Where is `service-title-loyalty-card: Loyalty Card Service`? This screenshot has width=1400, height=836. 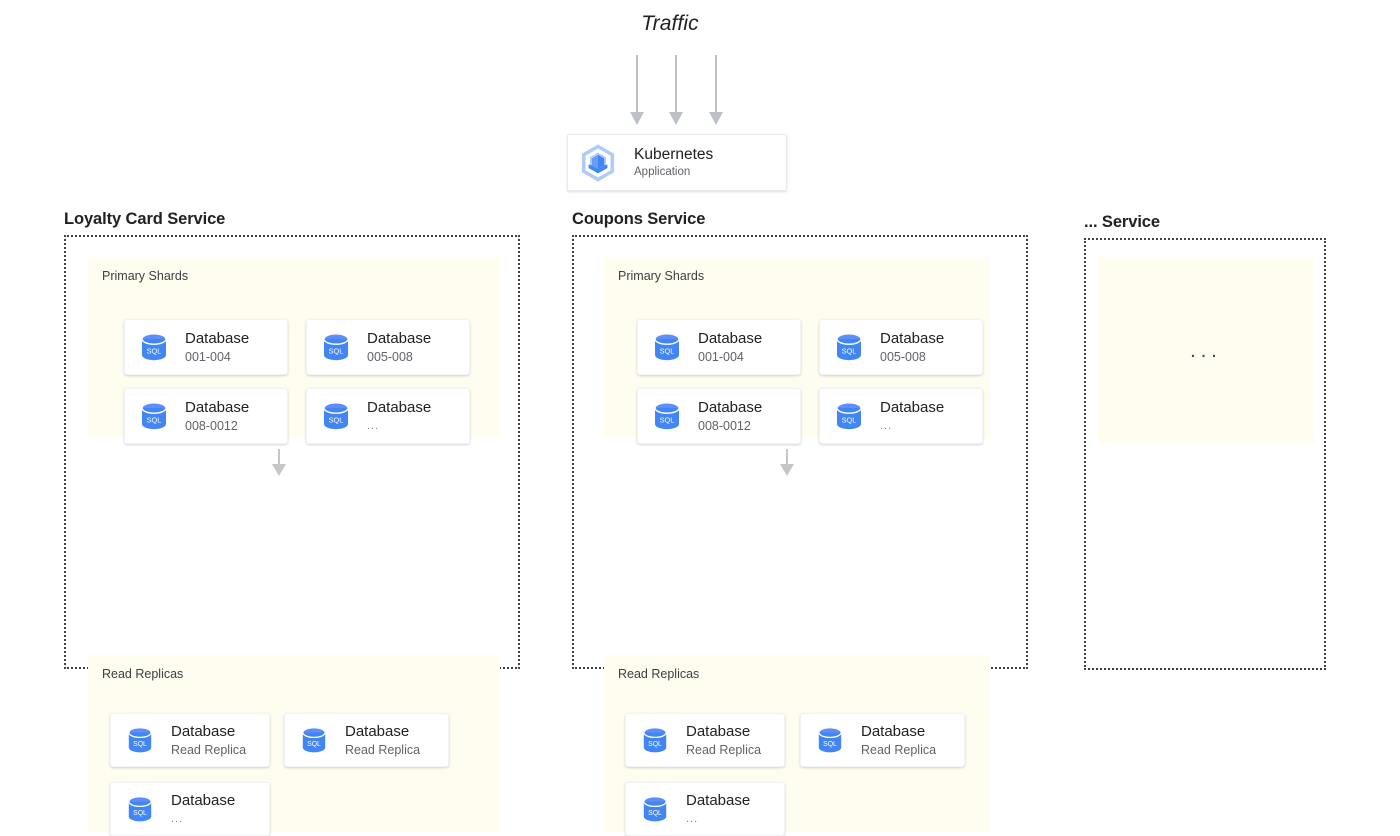
service-title-loyalty-card: Loyalty Card Service is located at coordinates (145, 219).